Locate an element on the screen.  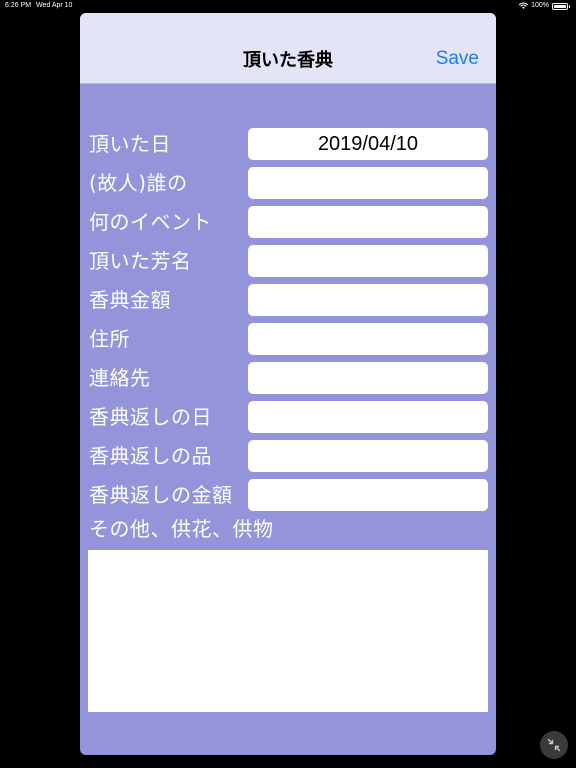
return-item-field is located at coordinates (368, 456).